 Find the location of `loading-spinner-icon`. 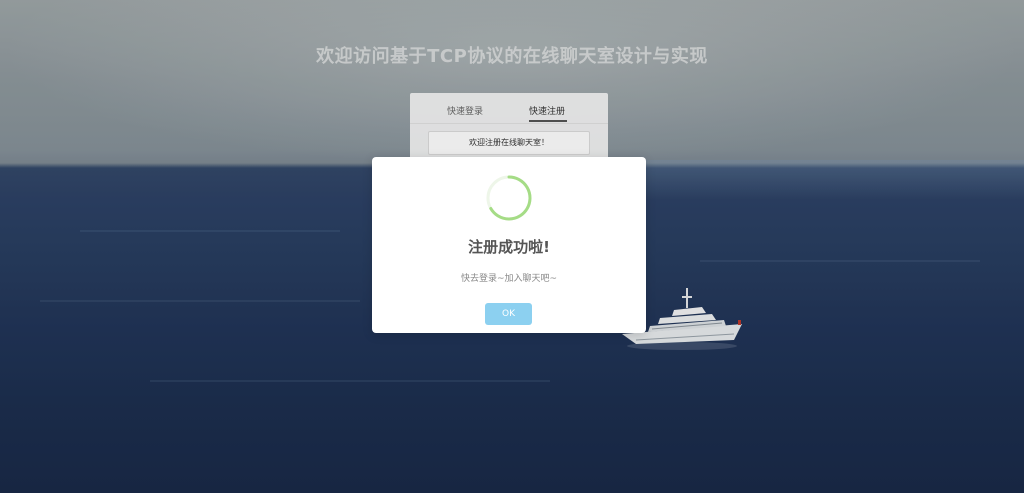

loading-spinner-icon is located at coordinates (509, 198).